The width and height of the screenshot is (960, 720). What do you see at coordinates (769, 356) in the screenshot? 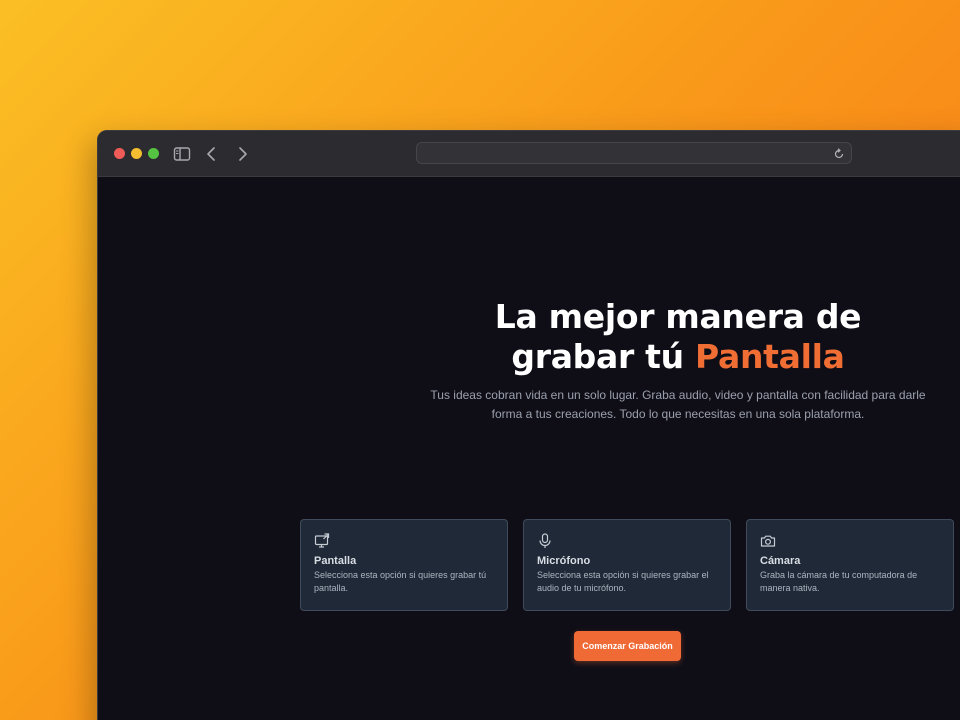
I see `hero-title-accent: Pantalla` at bounding box center [769, 356].